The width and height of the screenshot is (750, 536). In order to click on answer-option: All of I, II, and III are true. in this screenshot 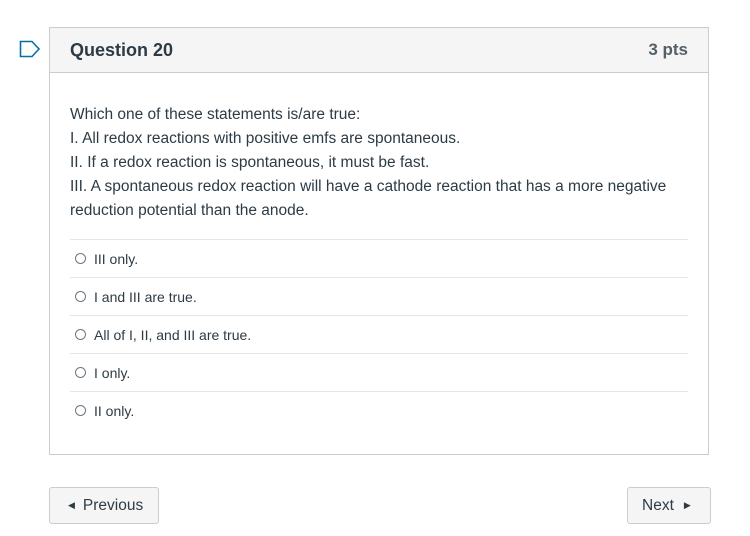, I will do `click(379, 335)`.